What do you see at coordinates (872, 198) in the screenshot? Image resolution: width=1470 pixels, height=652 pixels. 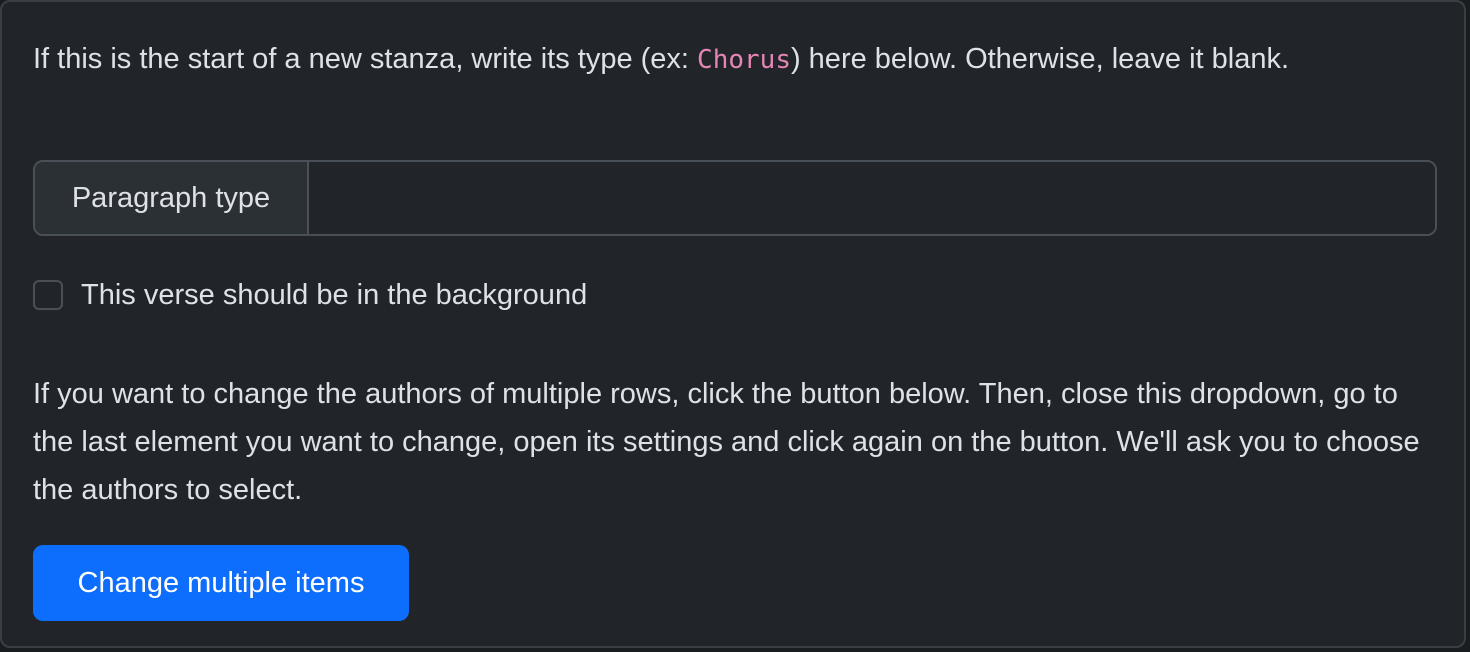 I see `paragraph-type-input` at bounding box center [872, 198].